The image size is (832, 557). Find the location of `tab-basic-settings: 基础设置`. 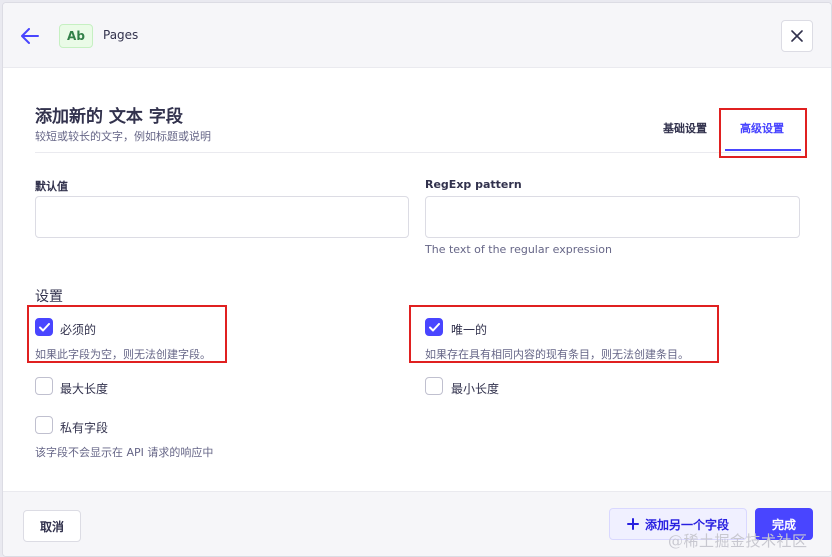

tab-basic-settings: 基础设置 is located at coordinates (685, 128).